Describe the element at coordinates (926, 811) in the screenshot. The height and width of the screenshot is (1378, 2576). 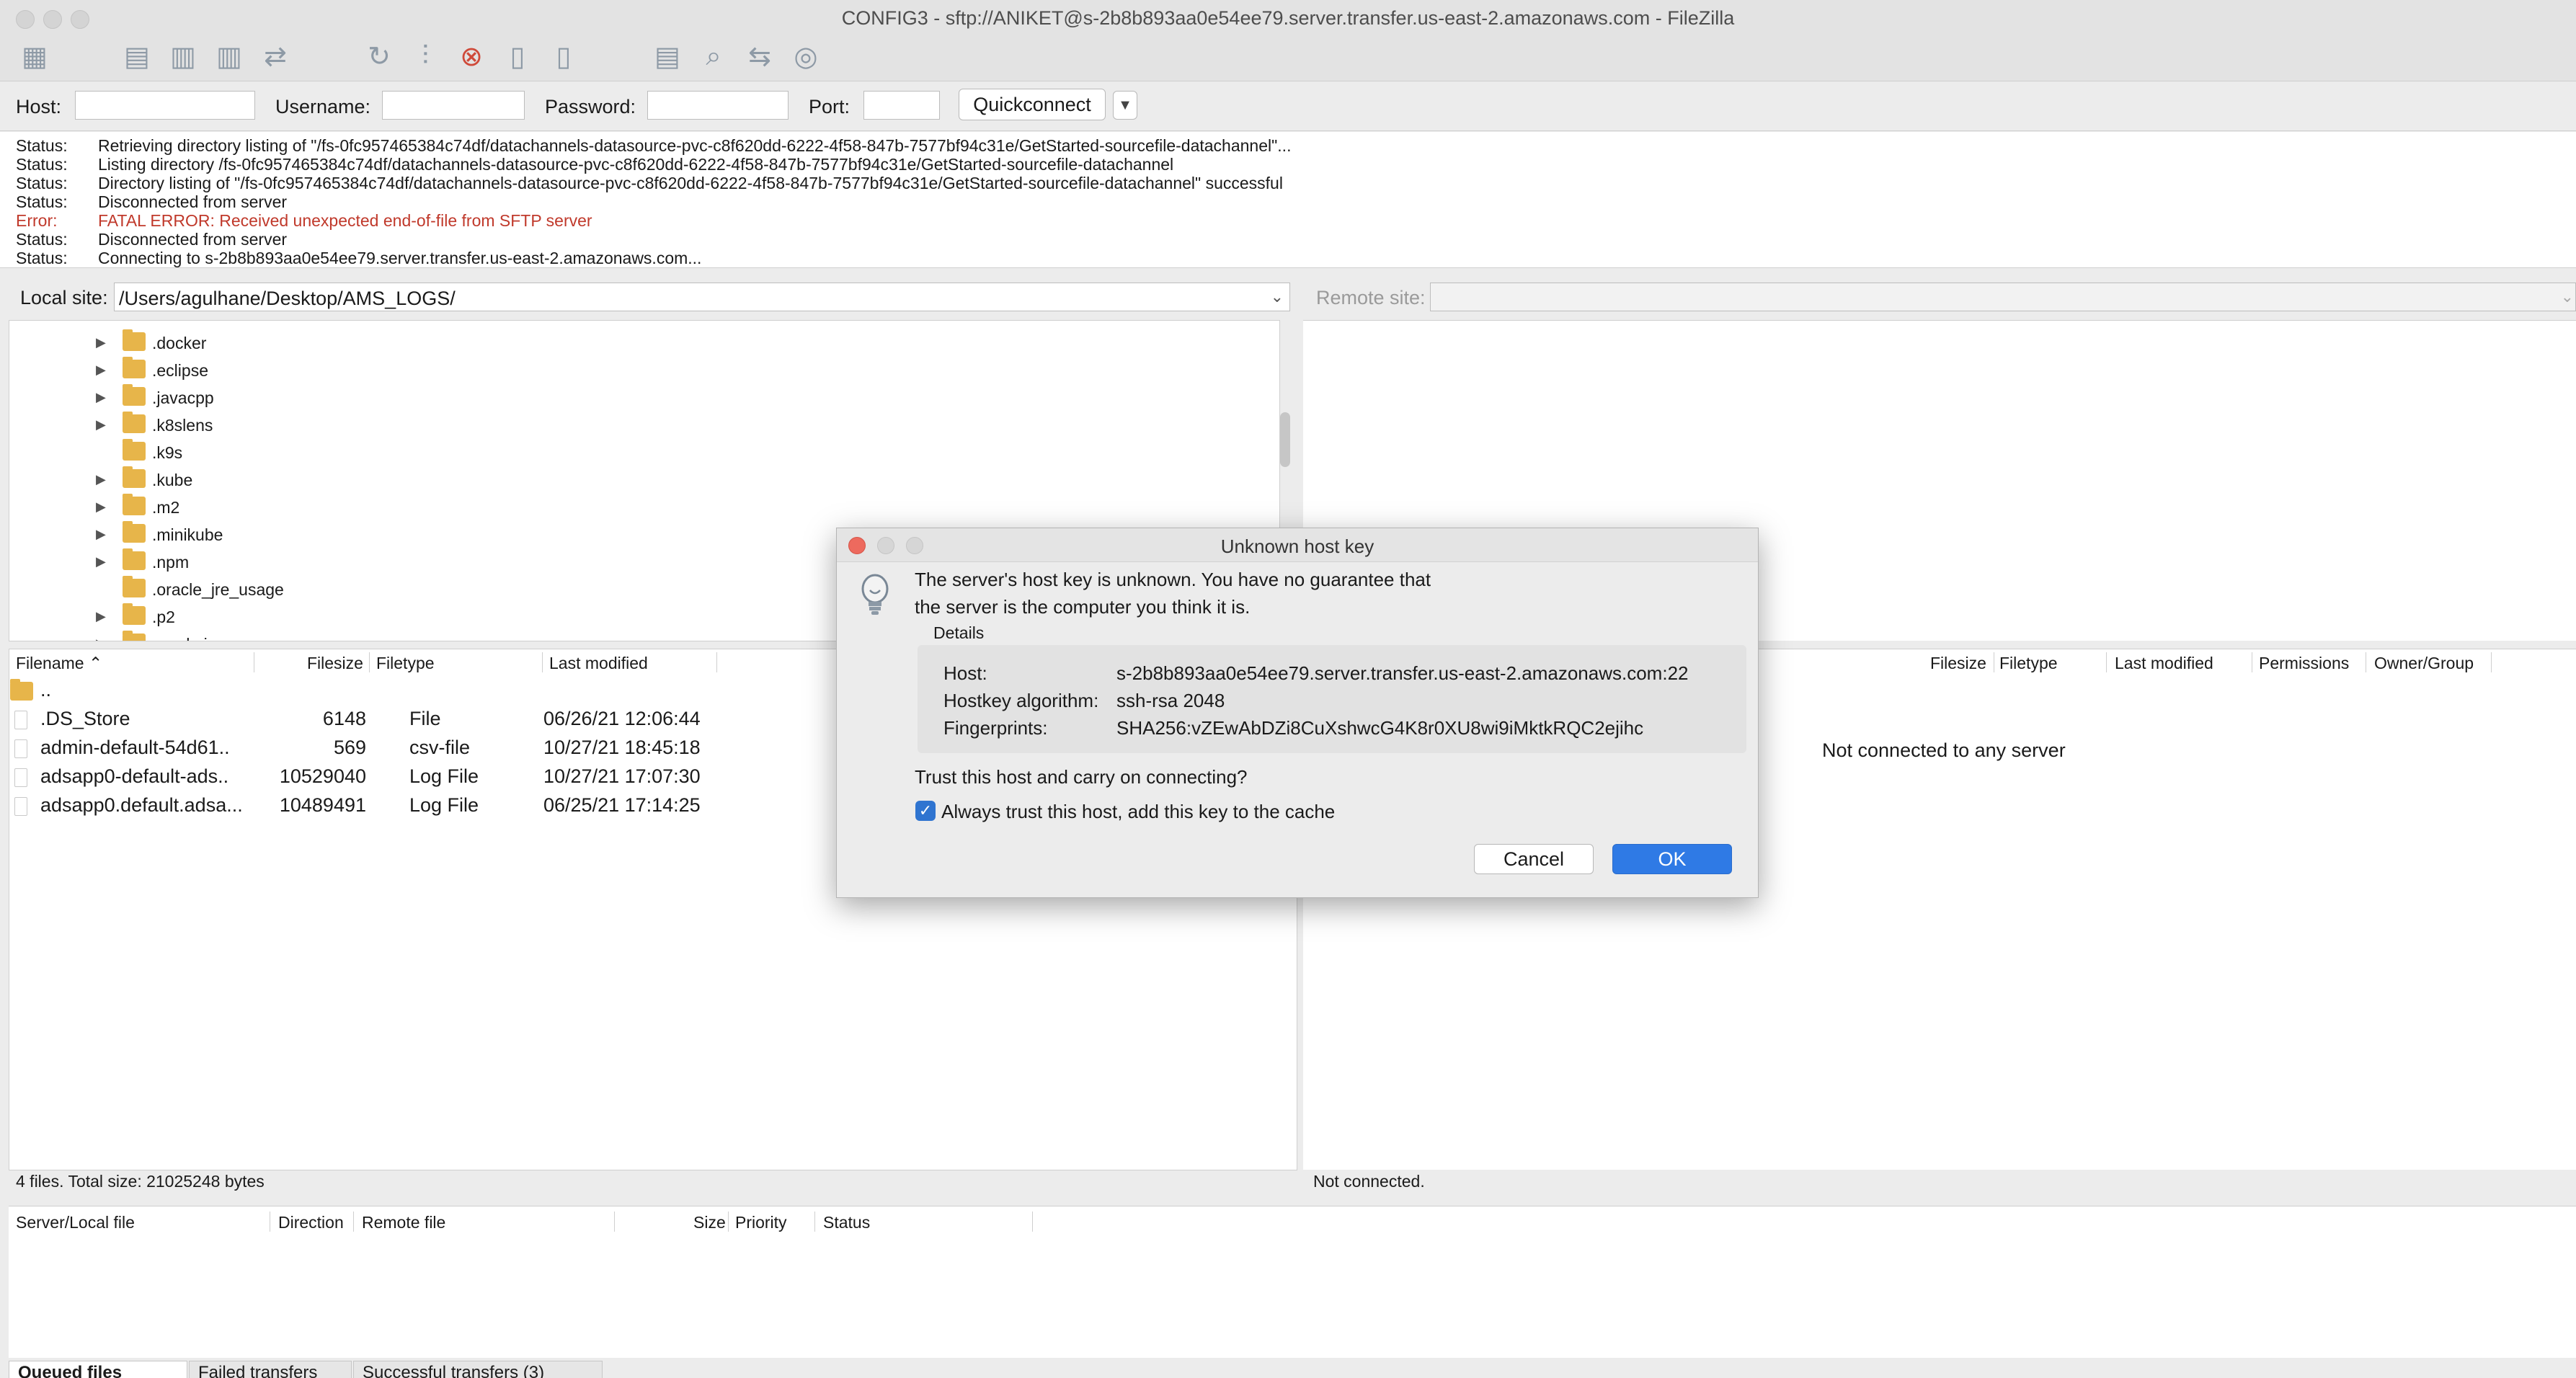
I see `always-trust-checkbox: ✓` at that location.